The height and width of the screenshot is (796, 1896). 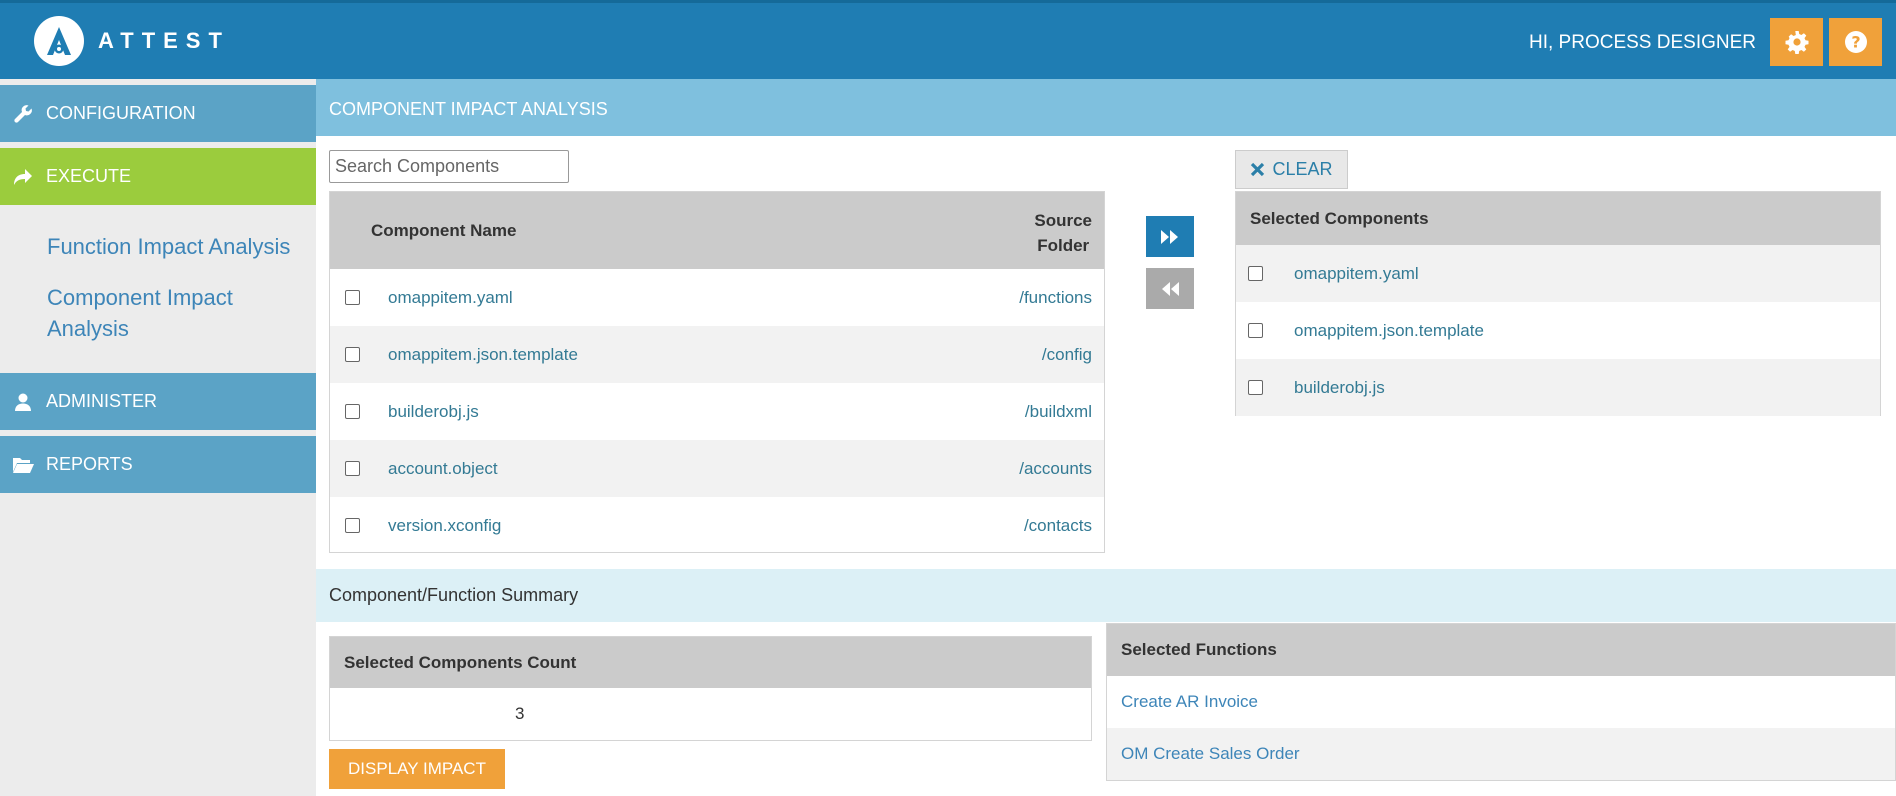 I want to click on add-selected-button, so click(x=1170, y=236).